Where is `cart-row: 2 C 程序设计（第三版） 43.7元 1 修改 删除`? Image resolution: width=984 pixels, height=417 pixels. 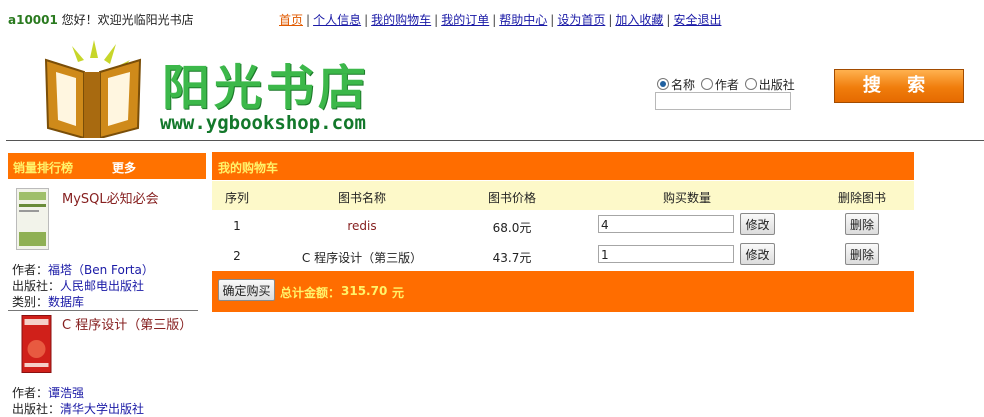
cart-row: 2 C 程序设计（第三版） 43.7元 1 修改 删除 is located at coordinates (563, 256).